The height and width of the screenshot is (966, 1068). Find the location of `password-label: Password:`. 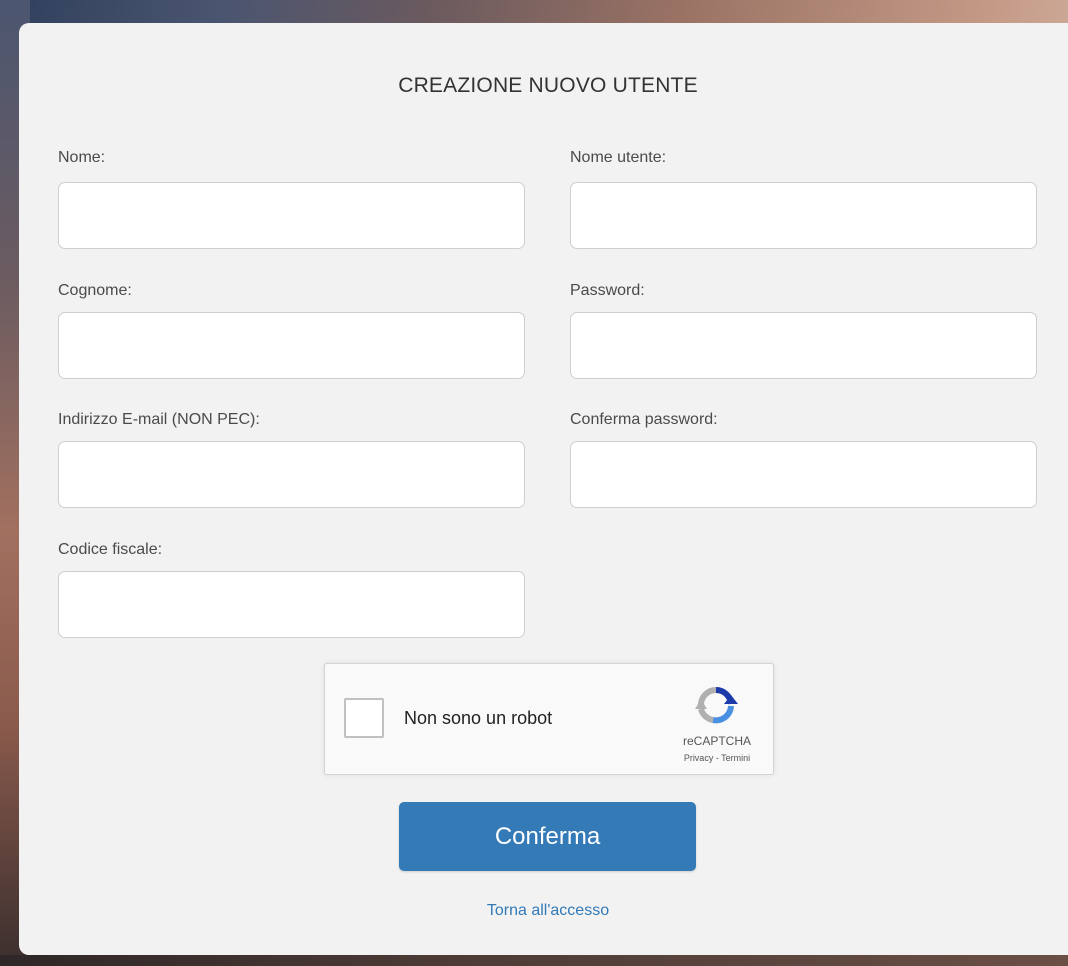

password-label: Password: is located at coordinates (607, 290).